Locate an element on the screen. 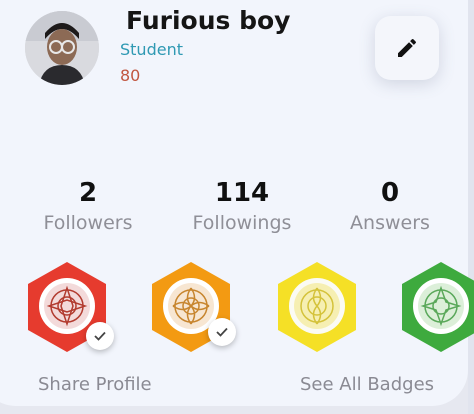 This screenshot has height=414, width=474. followings-label: Followings is located at coordinates (242, 223).